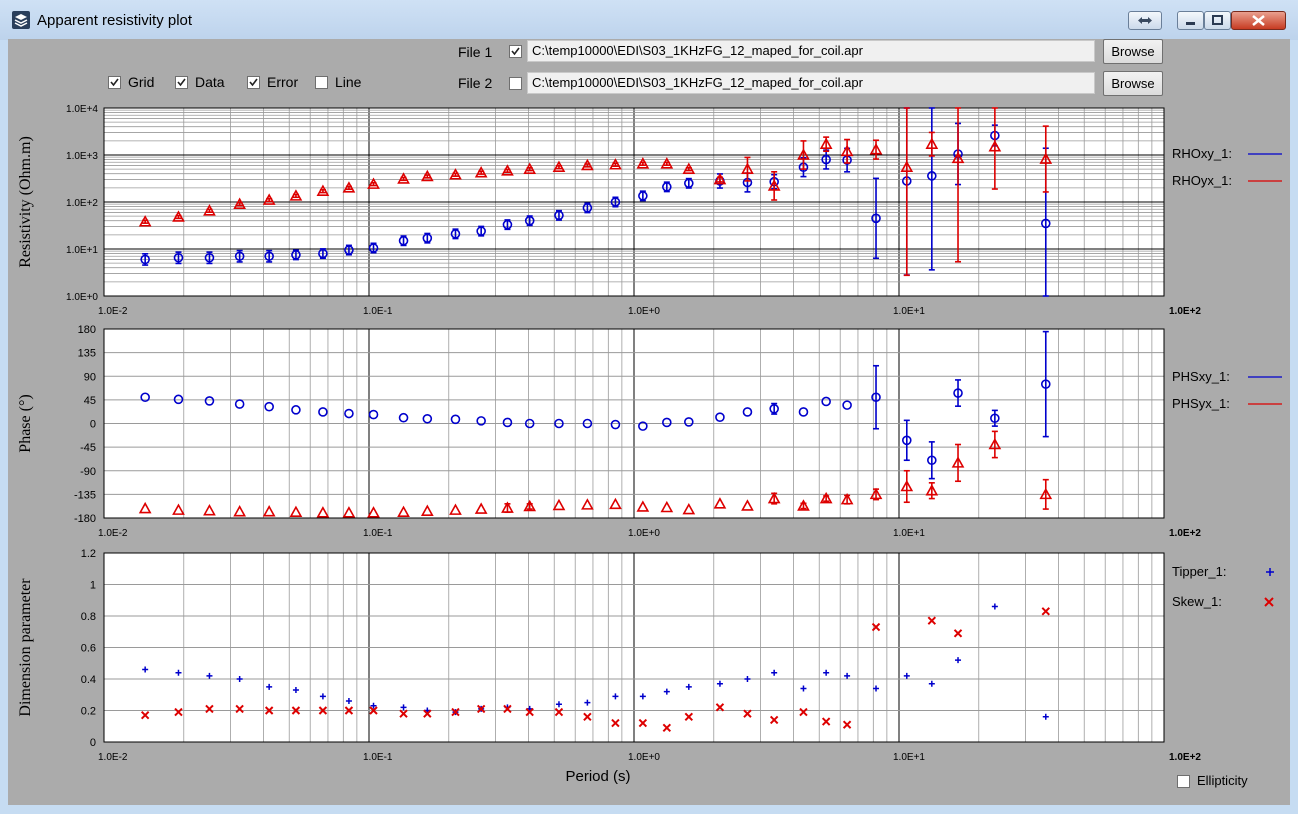 Image resolution: width=1298 pixels, height=814 pixels. Describe the element at coordinates (210, 82) in the screenshot. I see `data-label: Data` at that location.